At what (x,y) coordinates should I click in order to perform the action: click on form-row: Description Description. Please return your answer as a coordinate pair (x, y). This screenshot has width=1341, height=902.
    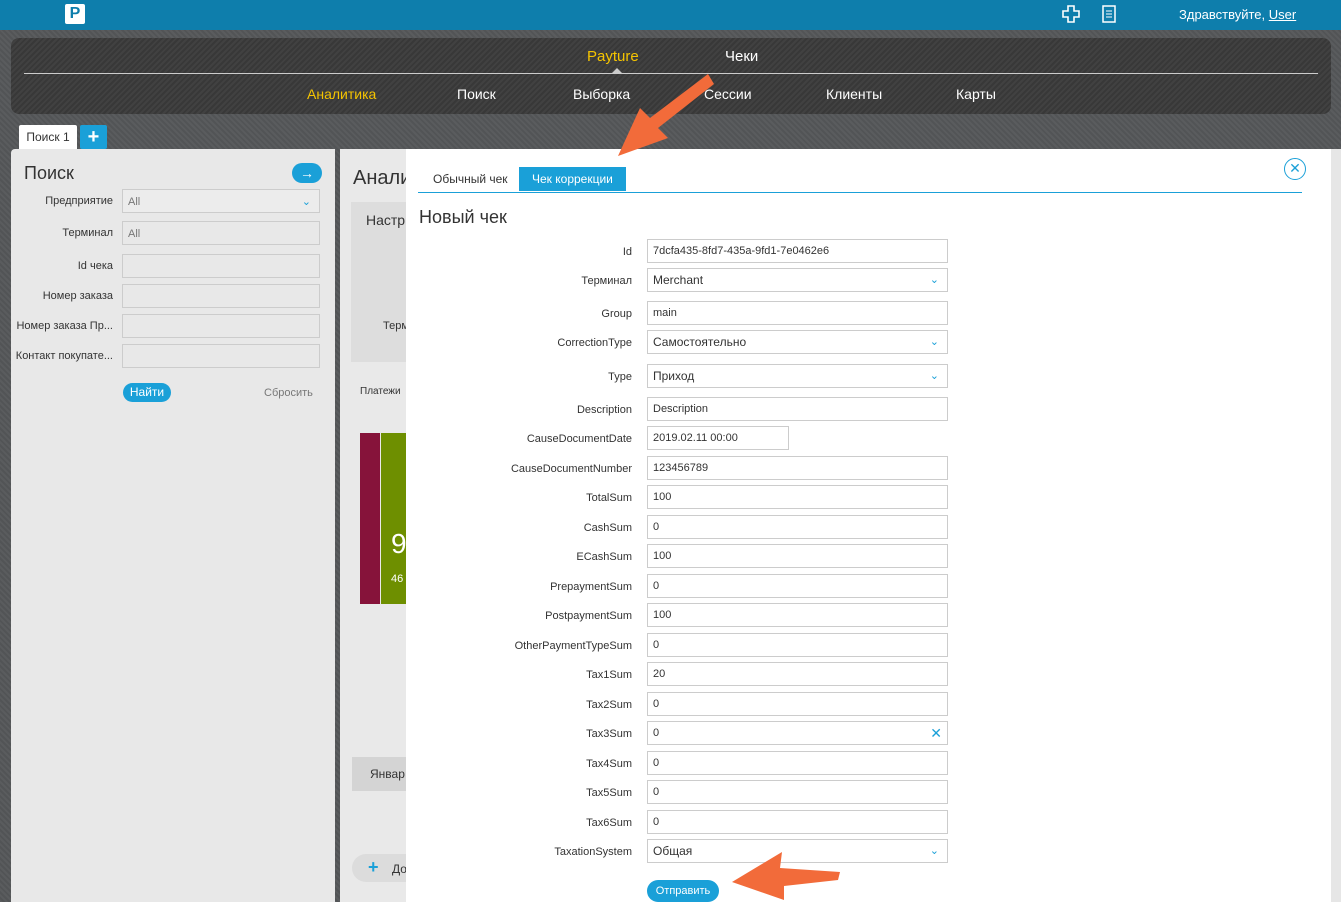
    Looking at the image, I should click on (868, 410).